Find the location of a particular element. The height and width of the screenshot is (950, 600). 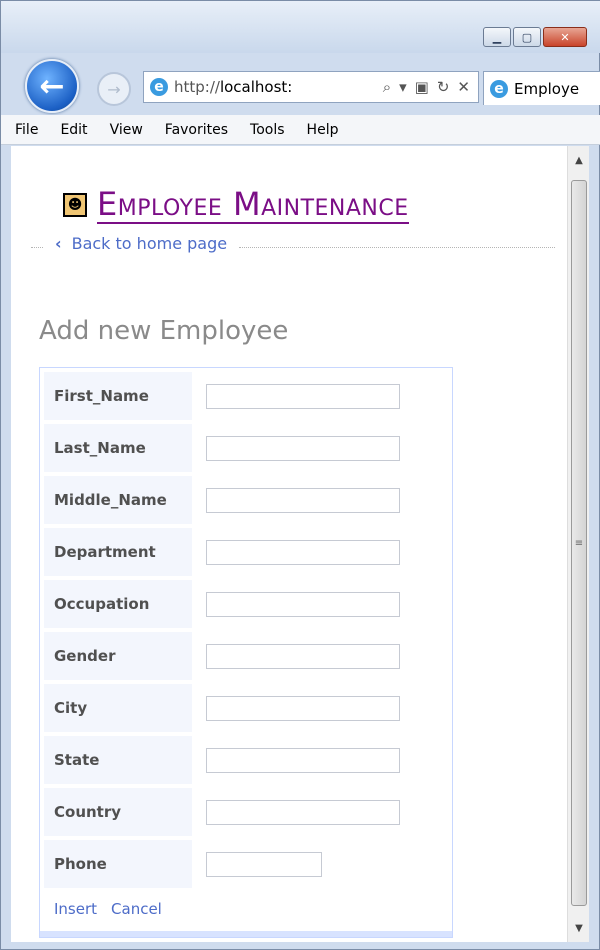

field-label: Department is located at coordinates (118, 552).